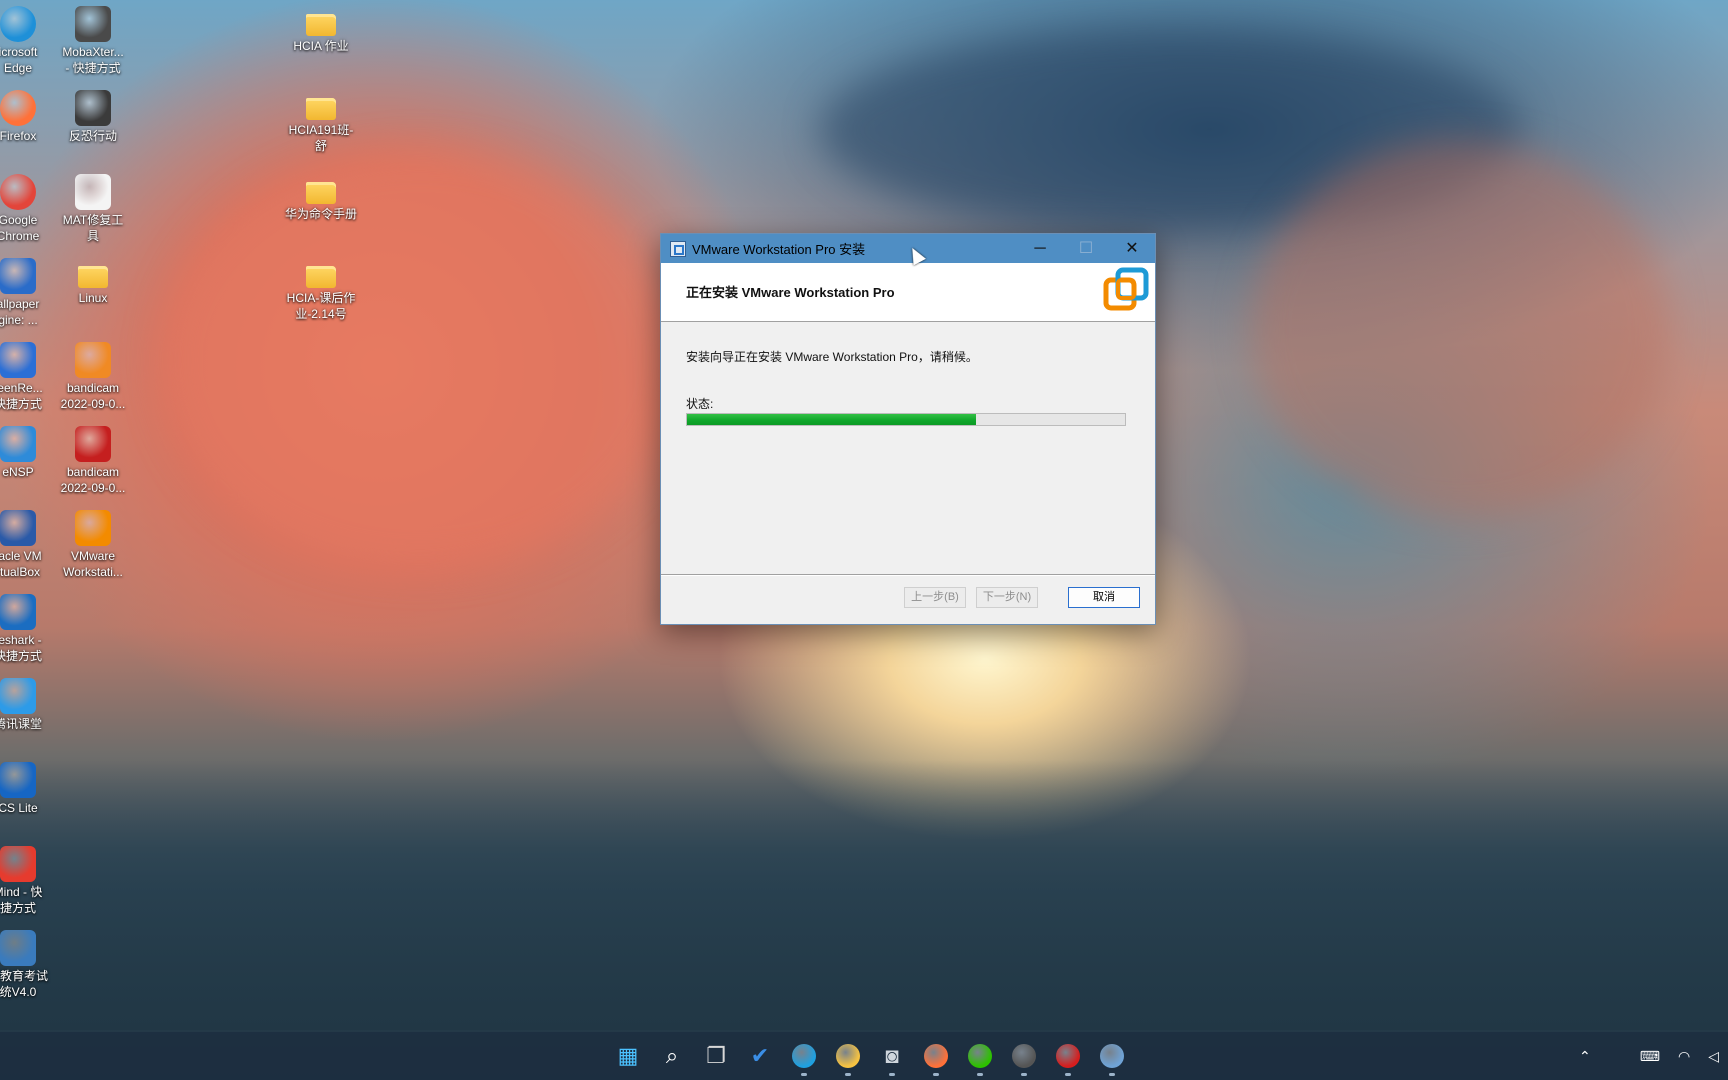 The height and width of the screenshot is (1080, 1728). I want to click on file-icon, so click(93, 192).